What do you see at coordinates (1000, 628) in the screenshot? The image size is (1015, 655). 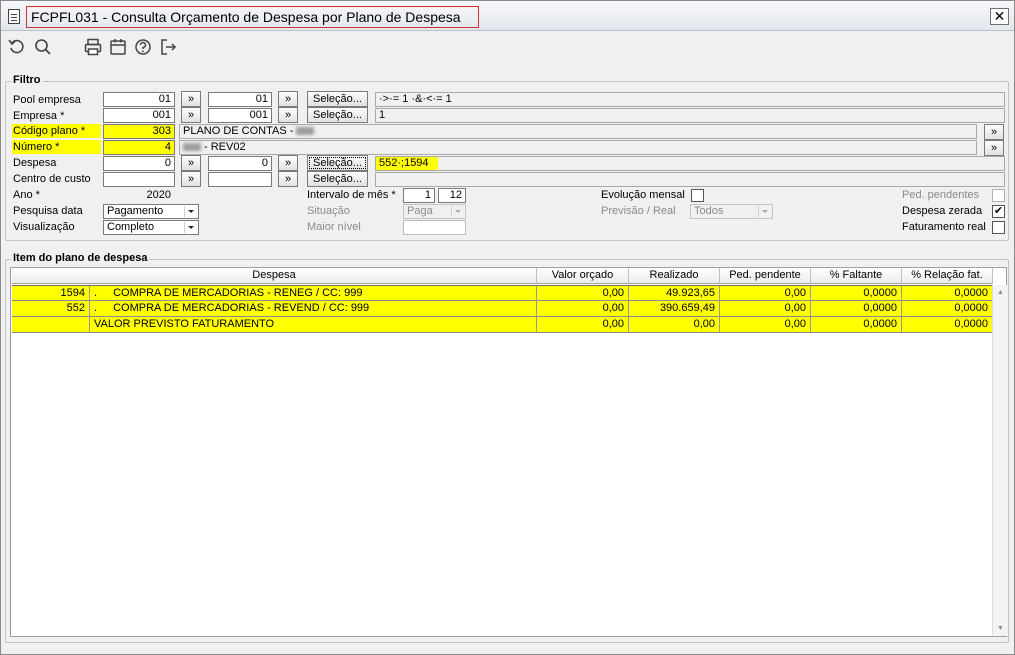 I see `scroll-down-icon: ▼` at bounding box center [1000, 628].